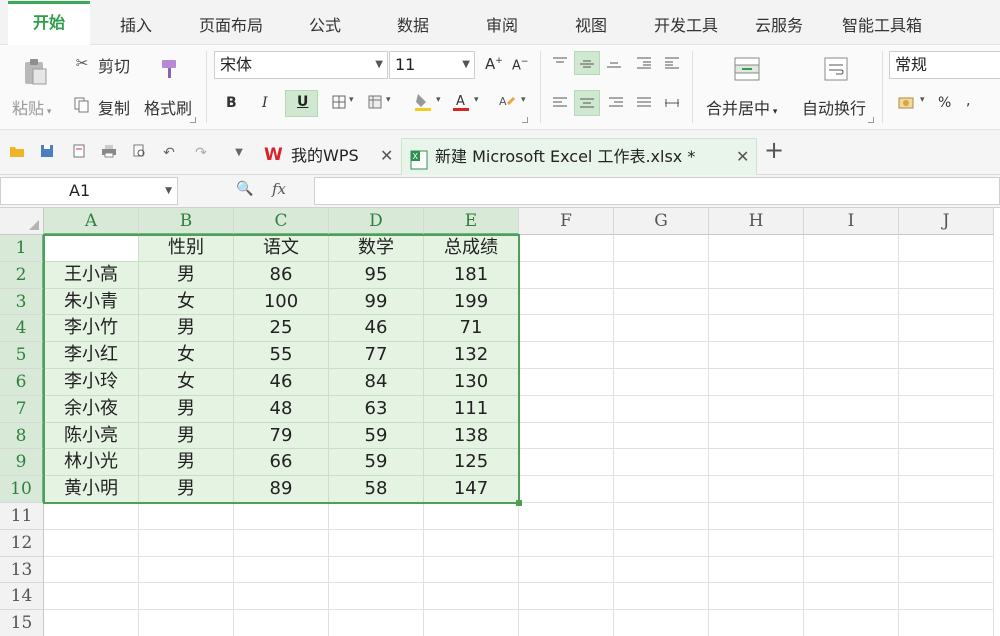 The width and height of the screenshot is (1000, 636). What do you see at coordinates (22, 570) in the screenshot?
I see `row-header-13: 13` at bounding box center [22, 570].